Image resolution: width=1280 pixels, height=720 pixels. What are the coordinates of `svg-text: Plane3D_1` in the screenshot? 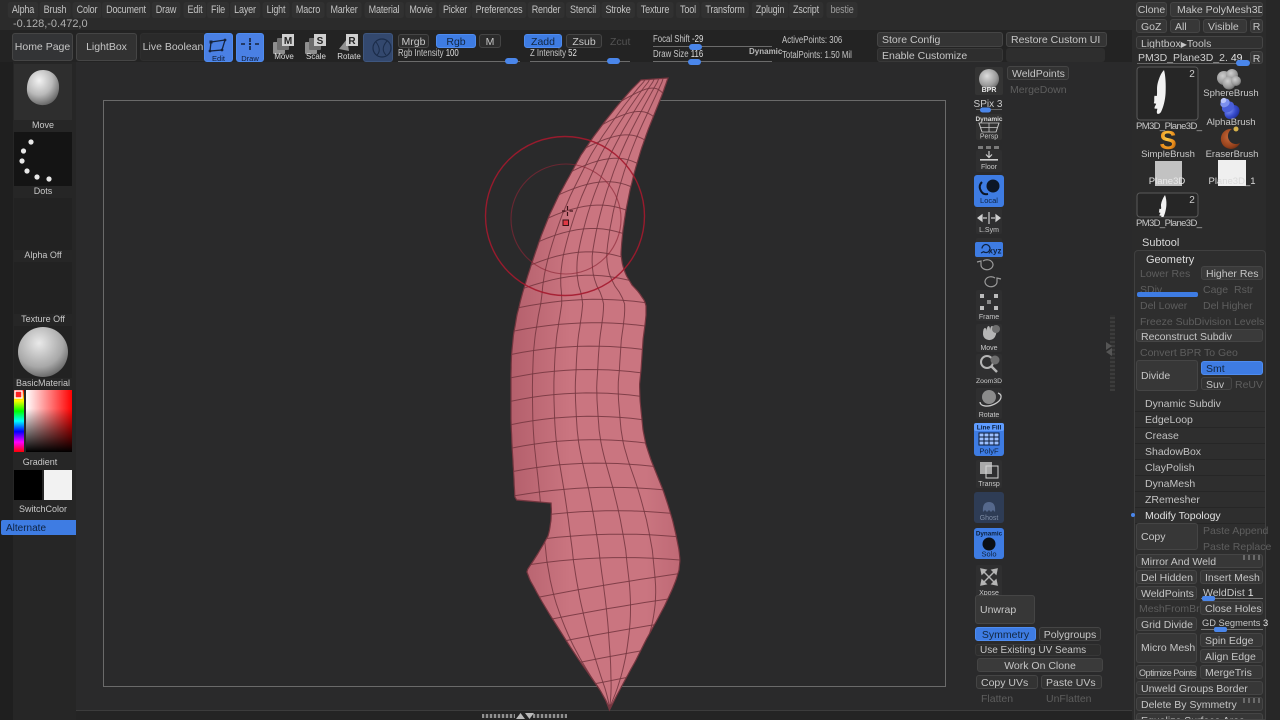 It's located at (1231, 181).